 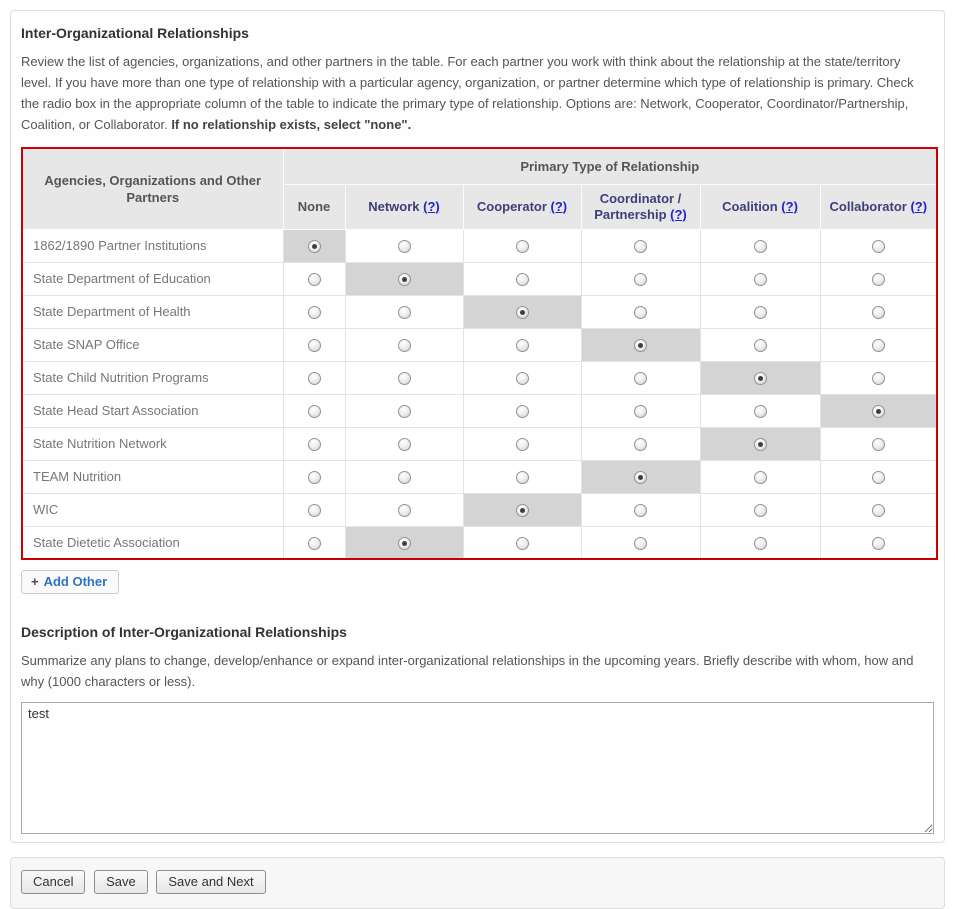 What do you see at coordinates (211, 882) in the screenshot?
I see `save-and-next-button: Save and Next` at bounding box center [211, 882].